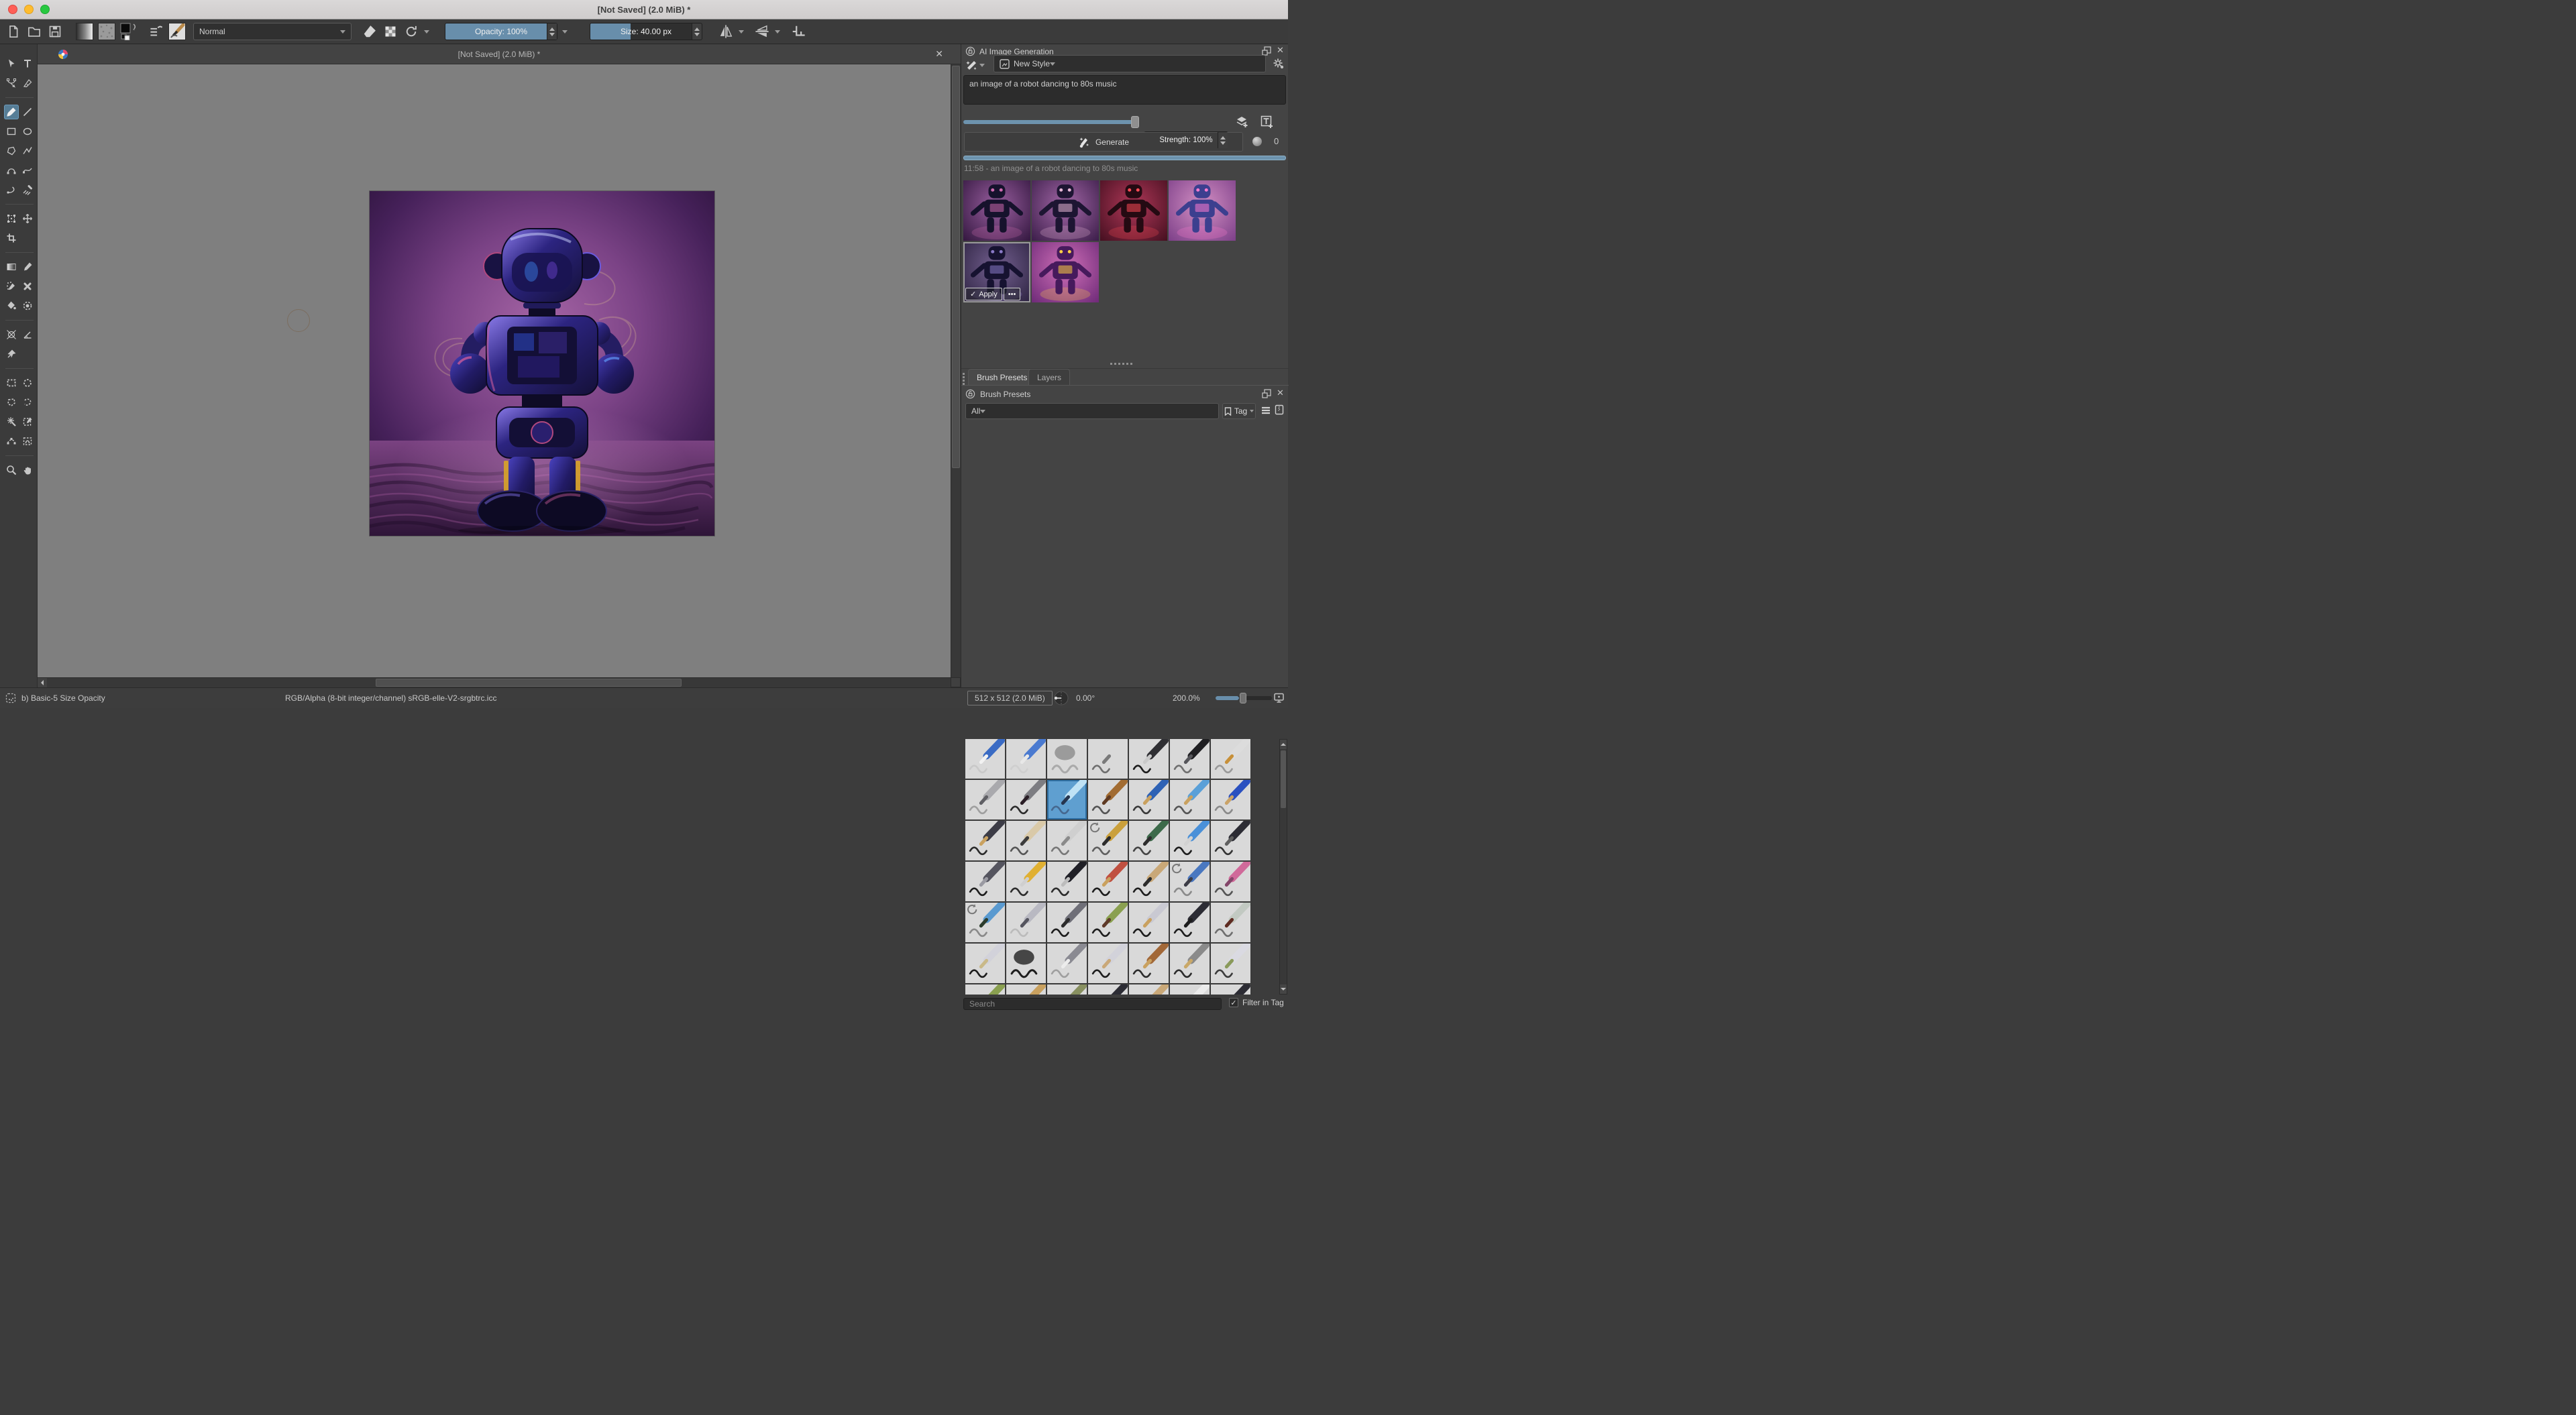  Describe the element at coordinates (1092, 411) in the screenshot. I see `tag-filter-dropdown: All` at that location.